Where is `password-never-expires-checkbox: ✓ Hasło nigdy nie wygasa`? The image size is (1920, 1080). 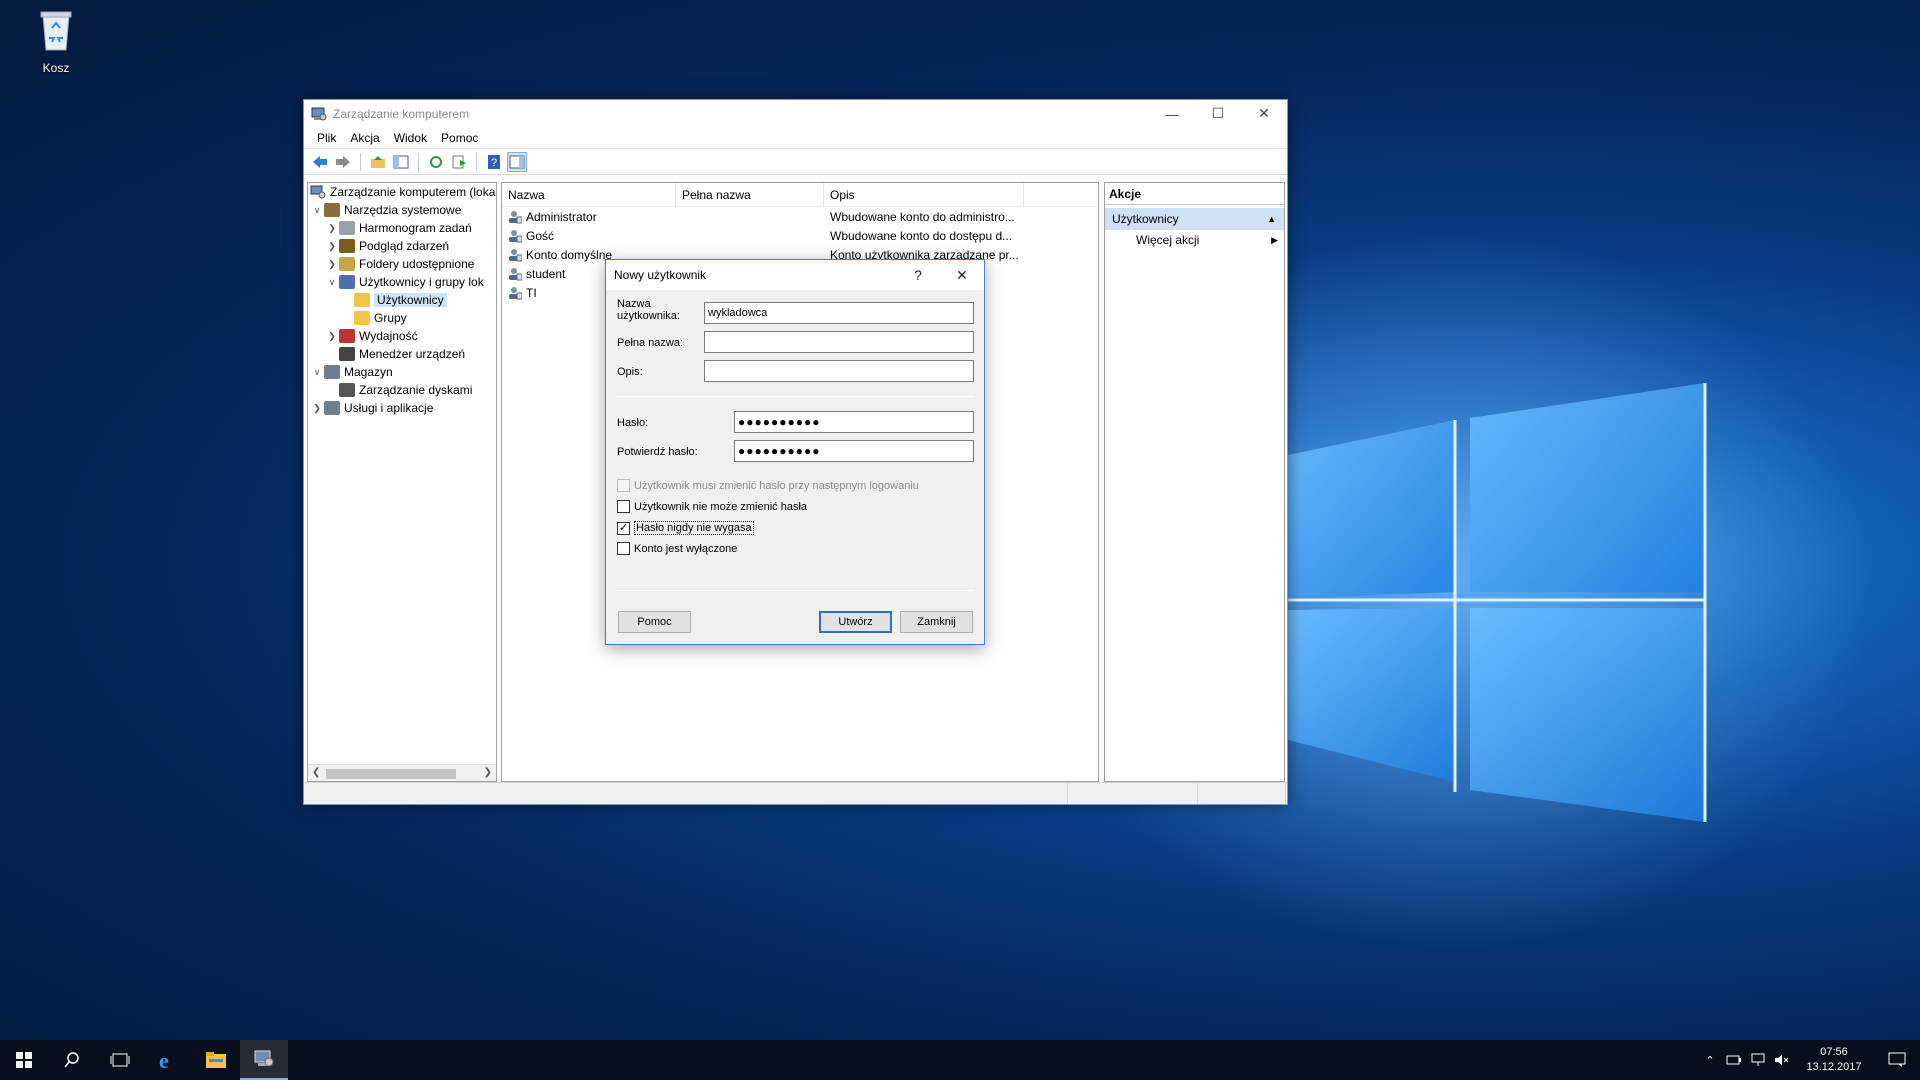 password-never-expires-checkbox: ✓ Hasło nigdy nie wygasa is located at coordinates (685, 528).